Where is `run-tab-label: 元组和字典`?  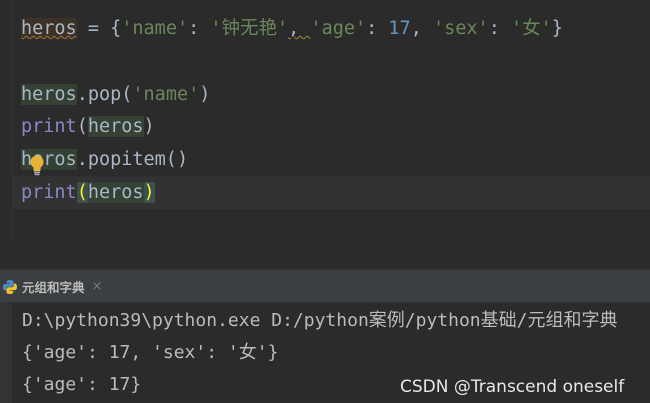 run-tab-label: 元组和字典 is located at coordinates (53, 287).